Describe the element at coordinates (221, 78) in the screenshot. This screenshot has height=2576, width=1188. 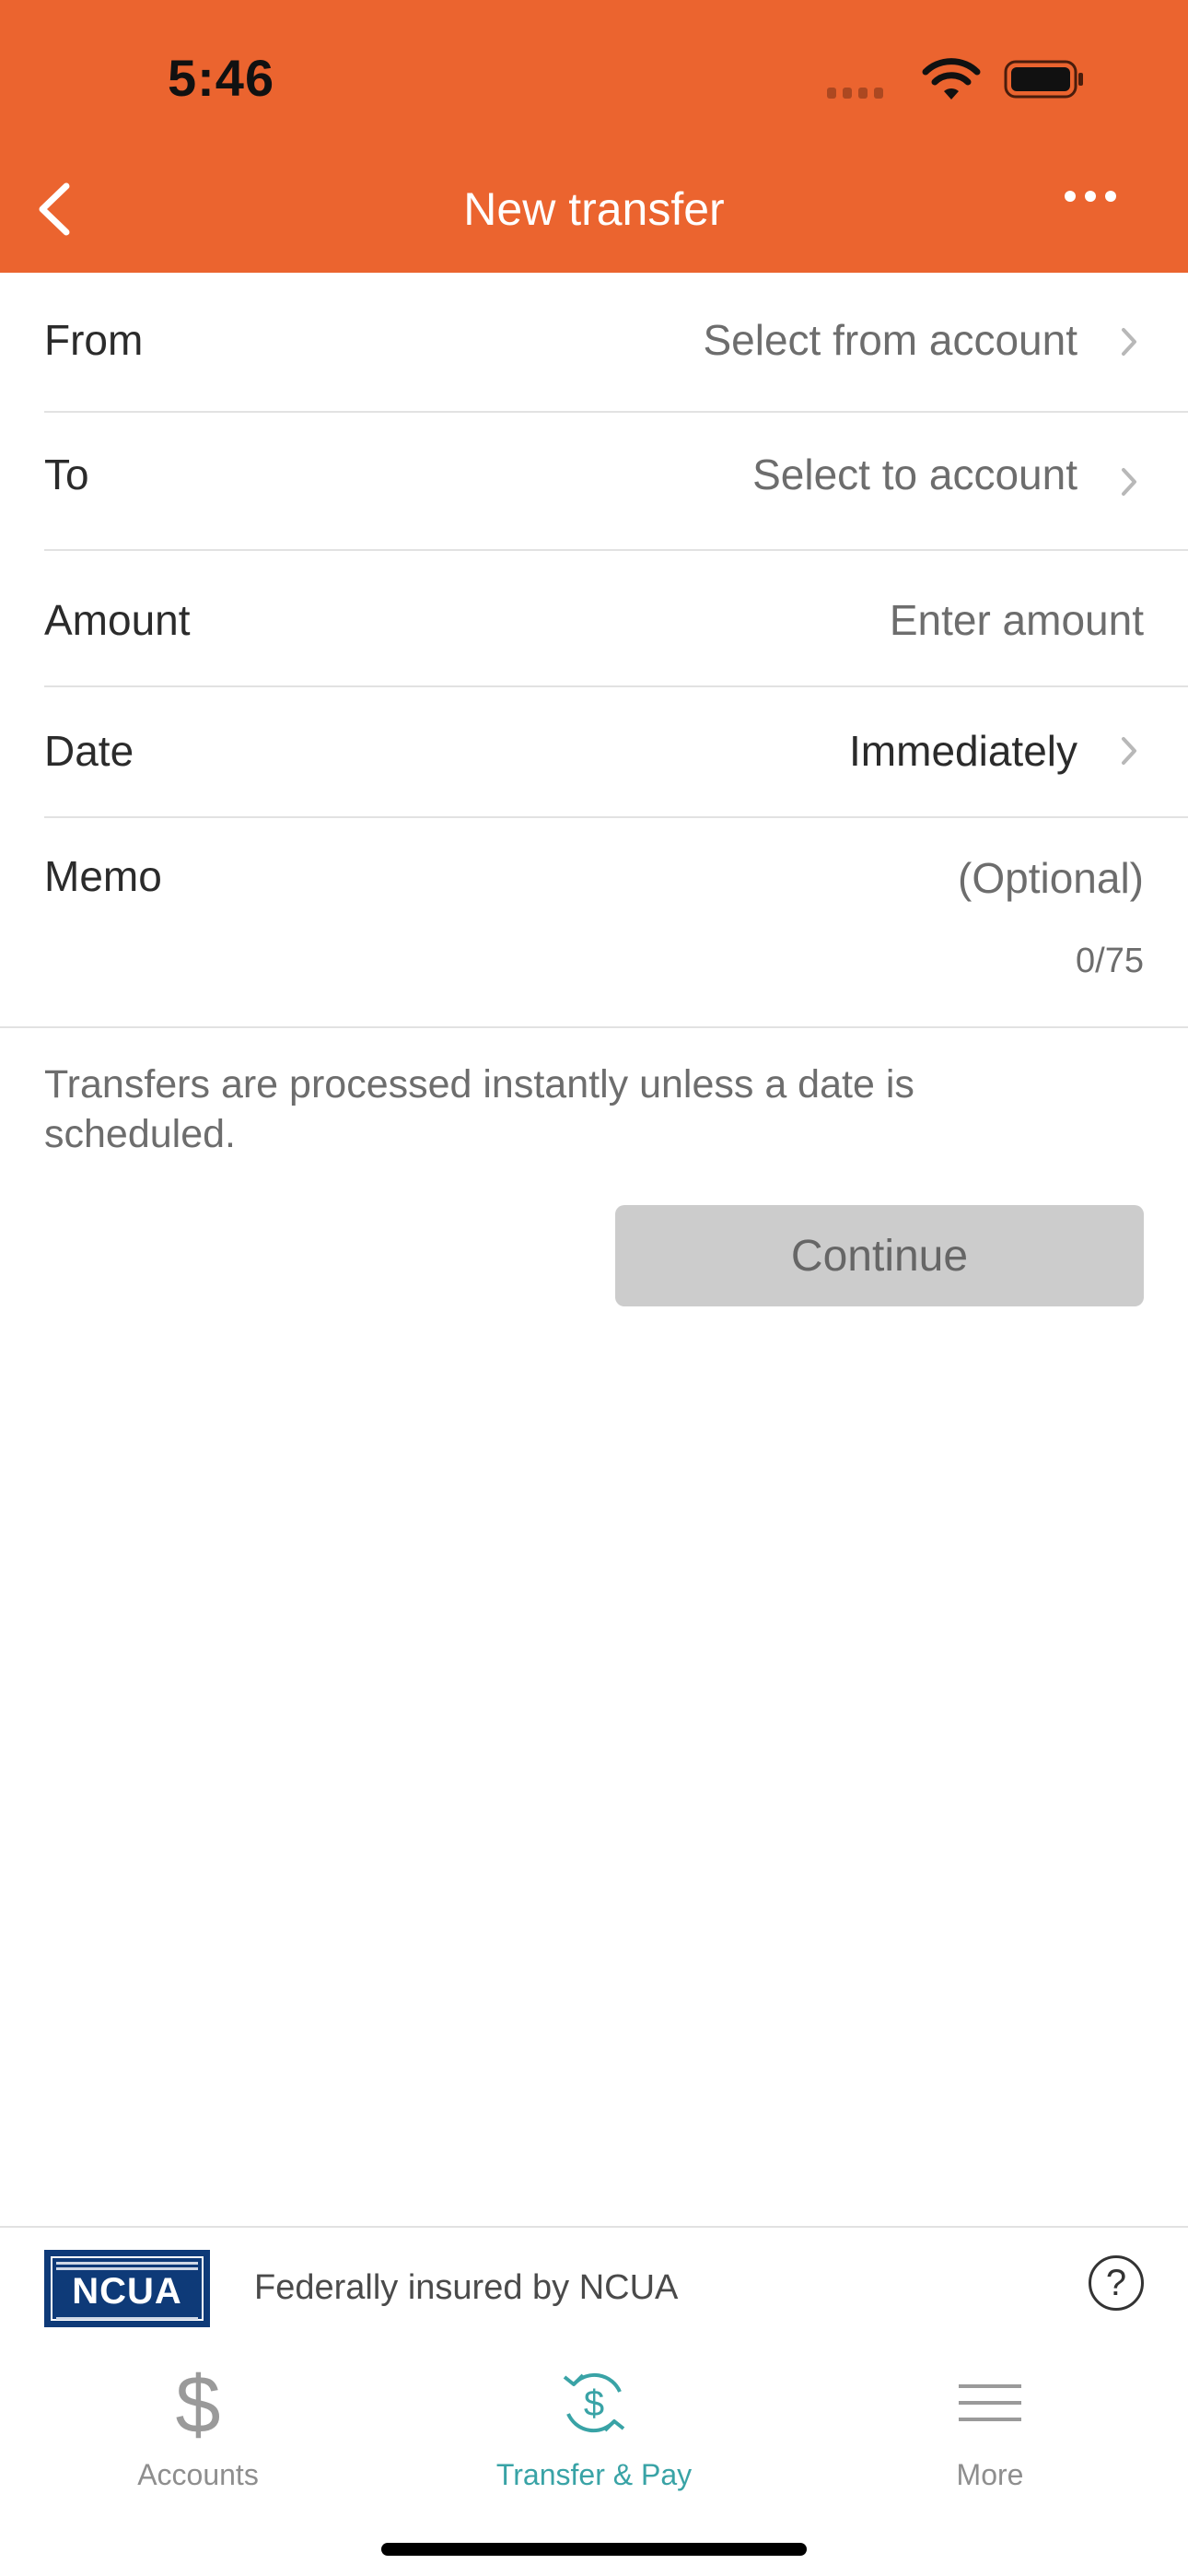
I see `status-time: 5:46` at that location.